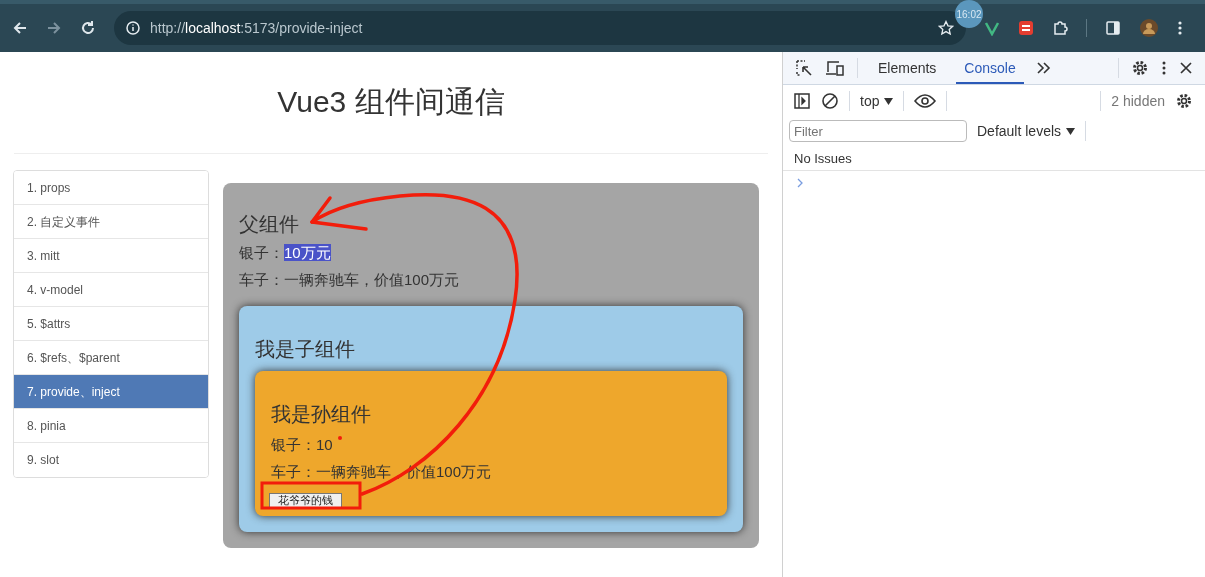  What do you see at coordinates (992, 28) in the screenshot?
I see `v-extension-icon` at bounding box center [992, 28].